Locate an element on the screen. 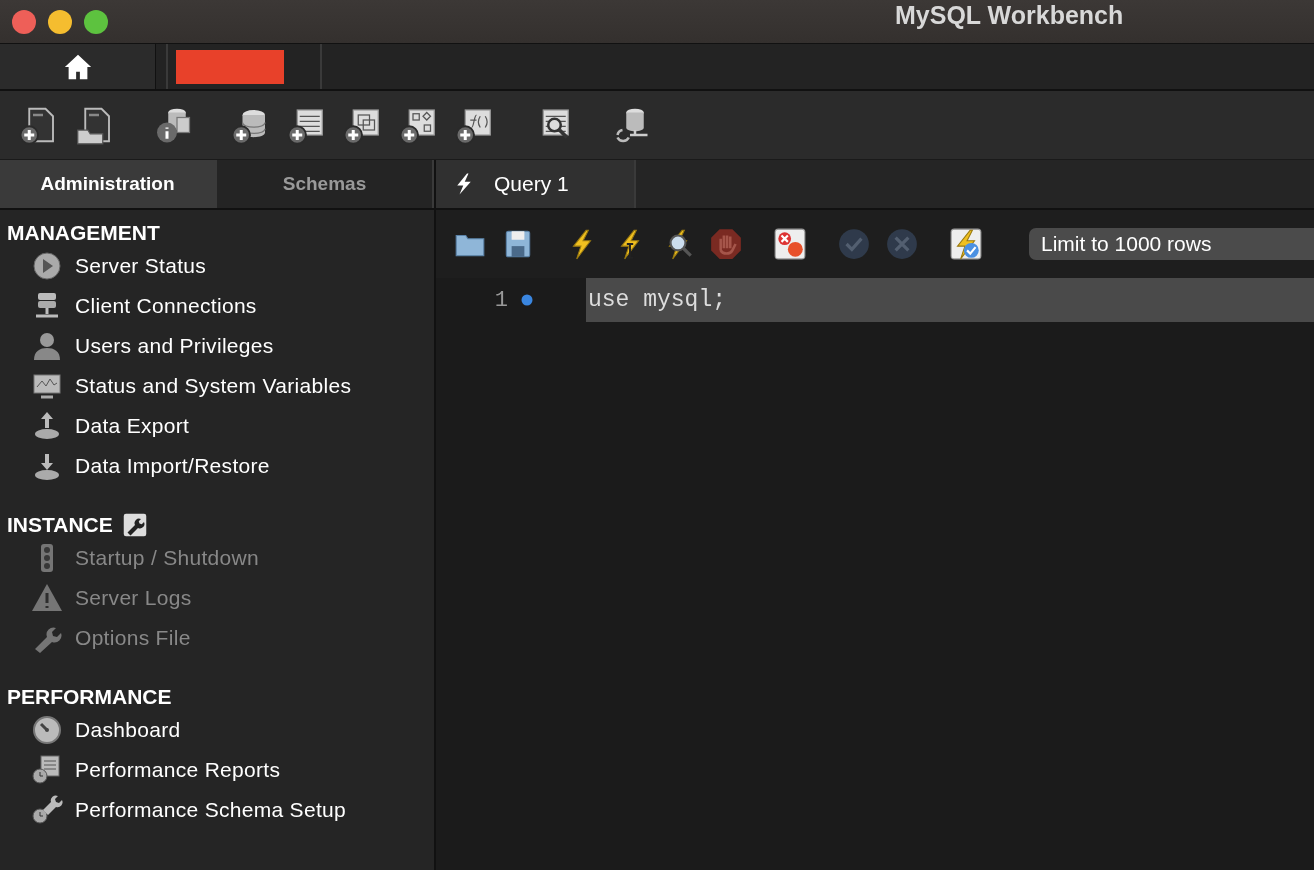 The width and height of the screenshot is (1314, 870). line-number: 1 is located at coordinates (500, 300).